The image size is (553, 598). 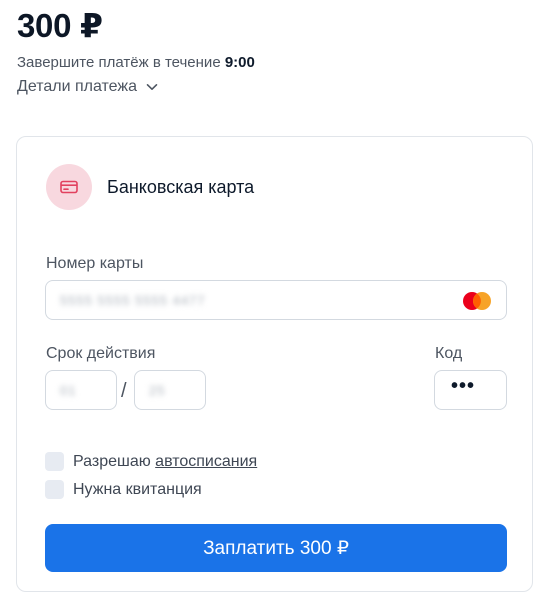 I want to click on expiry-month-value: 01, so click(x=68, y=390).